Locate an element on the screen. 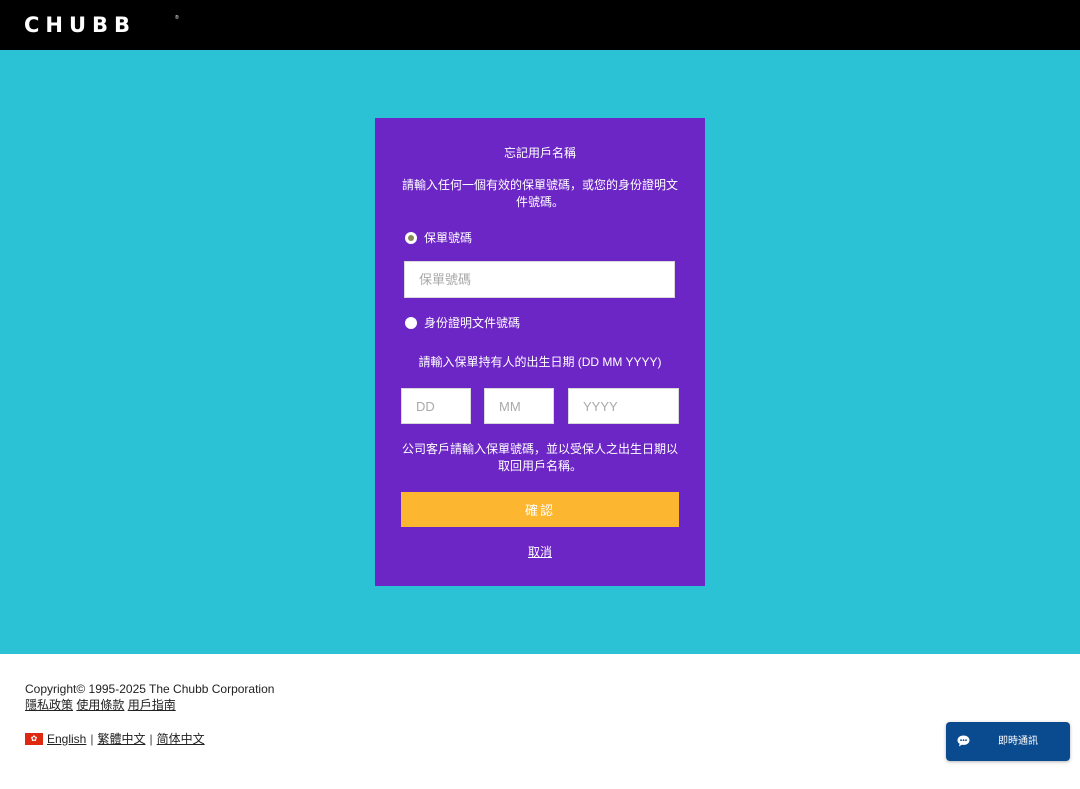 The height and width of the screenshot is (789, 1080). language-selector: ✿ English | 繁體中文 | 简体中文 is located at coordinates (115, 739).